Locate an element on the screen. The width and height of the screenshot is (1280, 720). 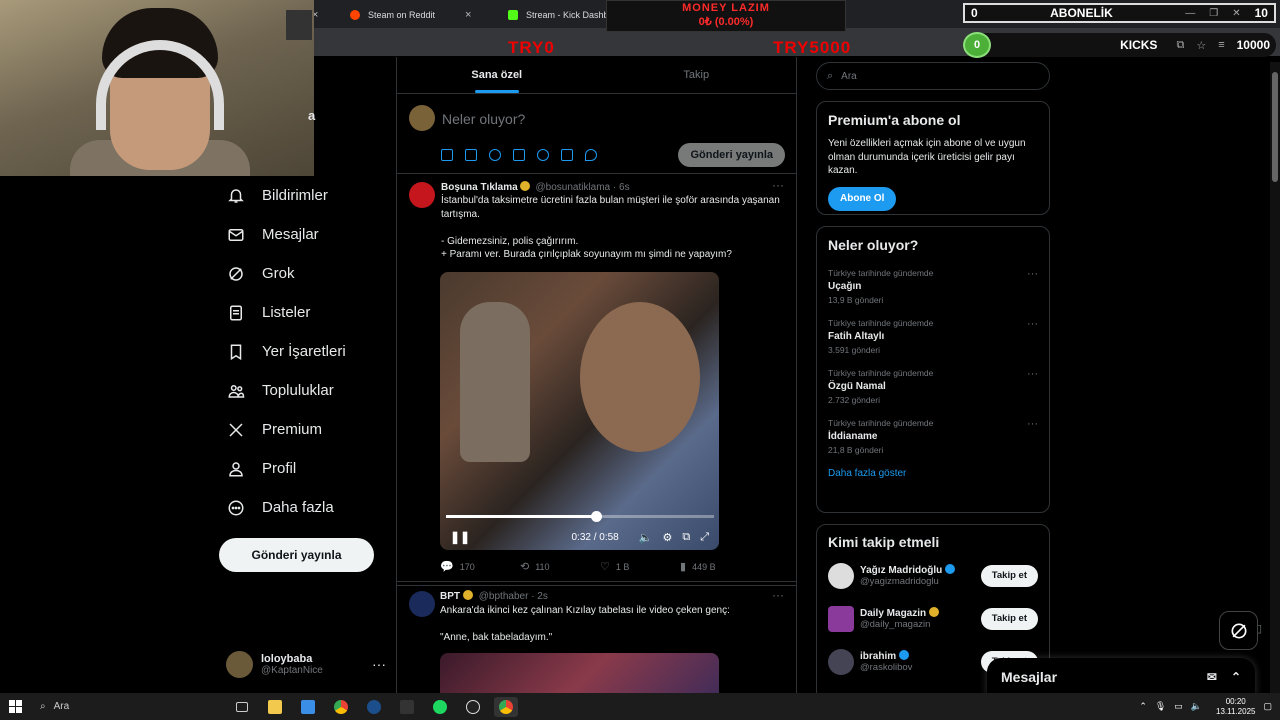
sidebar-item-premium: Premium is located at coordinates (303, 429).